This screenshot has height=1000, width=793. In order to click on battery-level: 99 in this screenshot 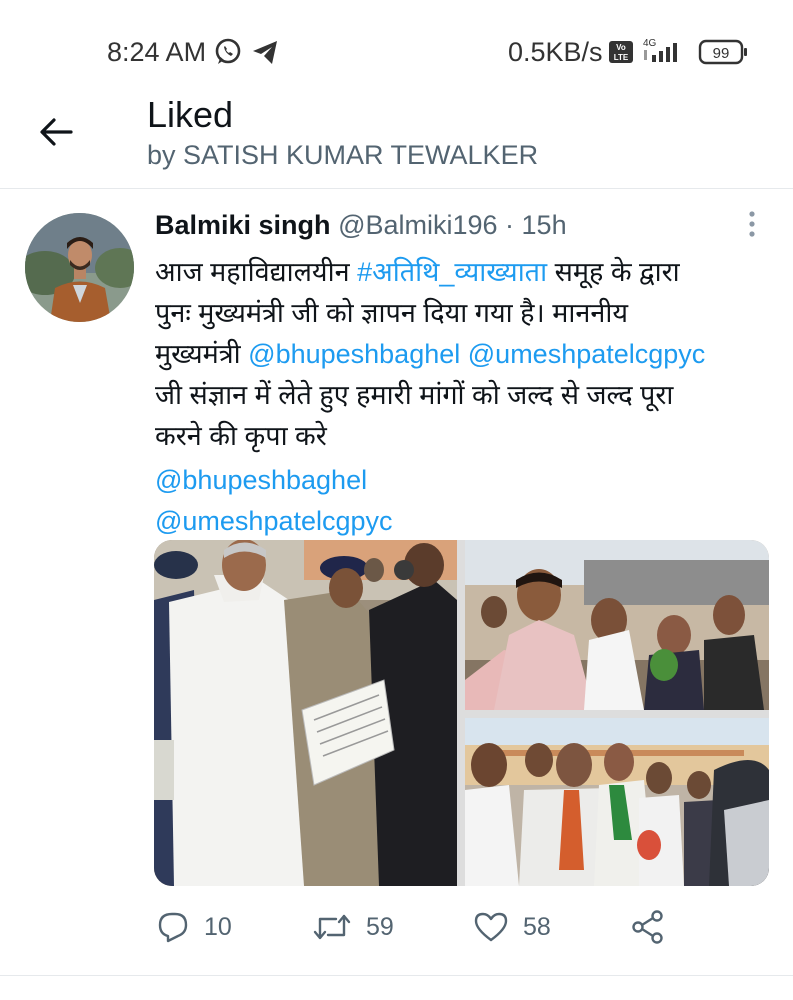, I will do `click(721, 53)`.